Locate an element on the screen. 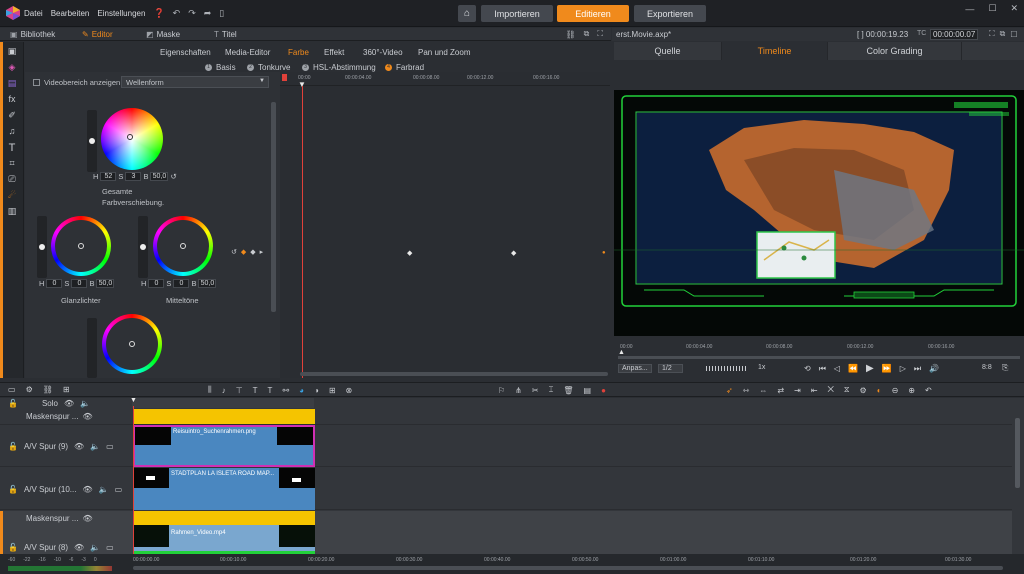 The width and height of the screenshot is (1024, 574). global-b-input: 50,0 is located at coordinates (159, 176).